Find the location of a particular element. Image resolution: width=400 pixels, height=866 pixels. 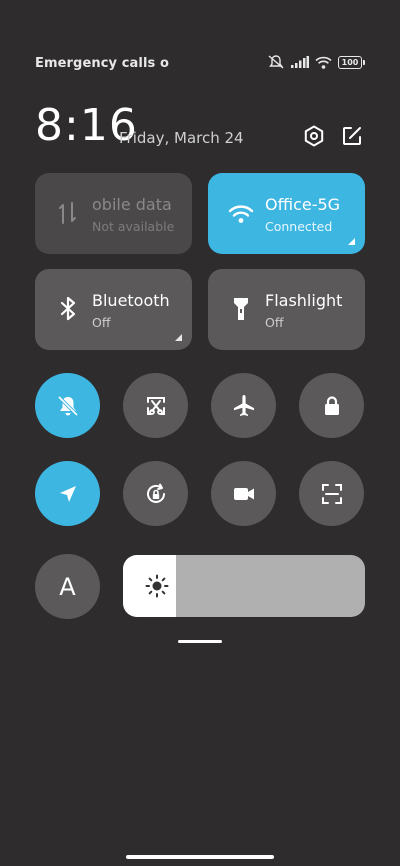

screenshot-toggle is located at coordinates (155, 405).